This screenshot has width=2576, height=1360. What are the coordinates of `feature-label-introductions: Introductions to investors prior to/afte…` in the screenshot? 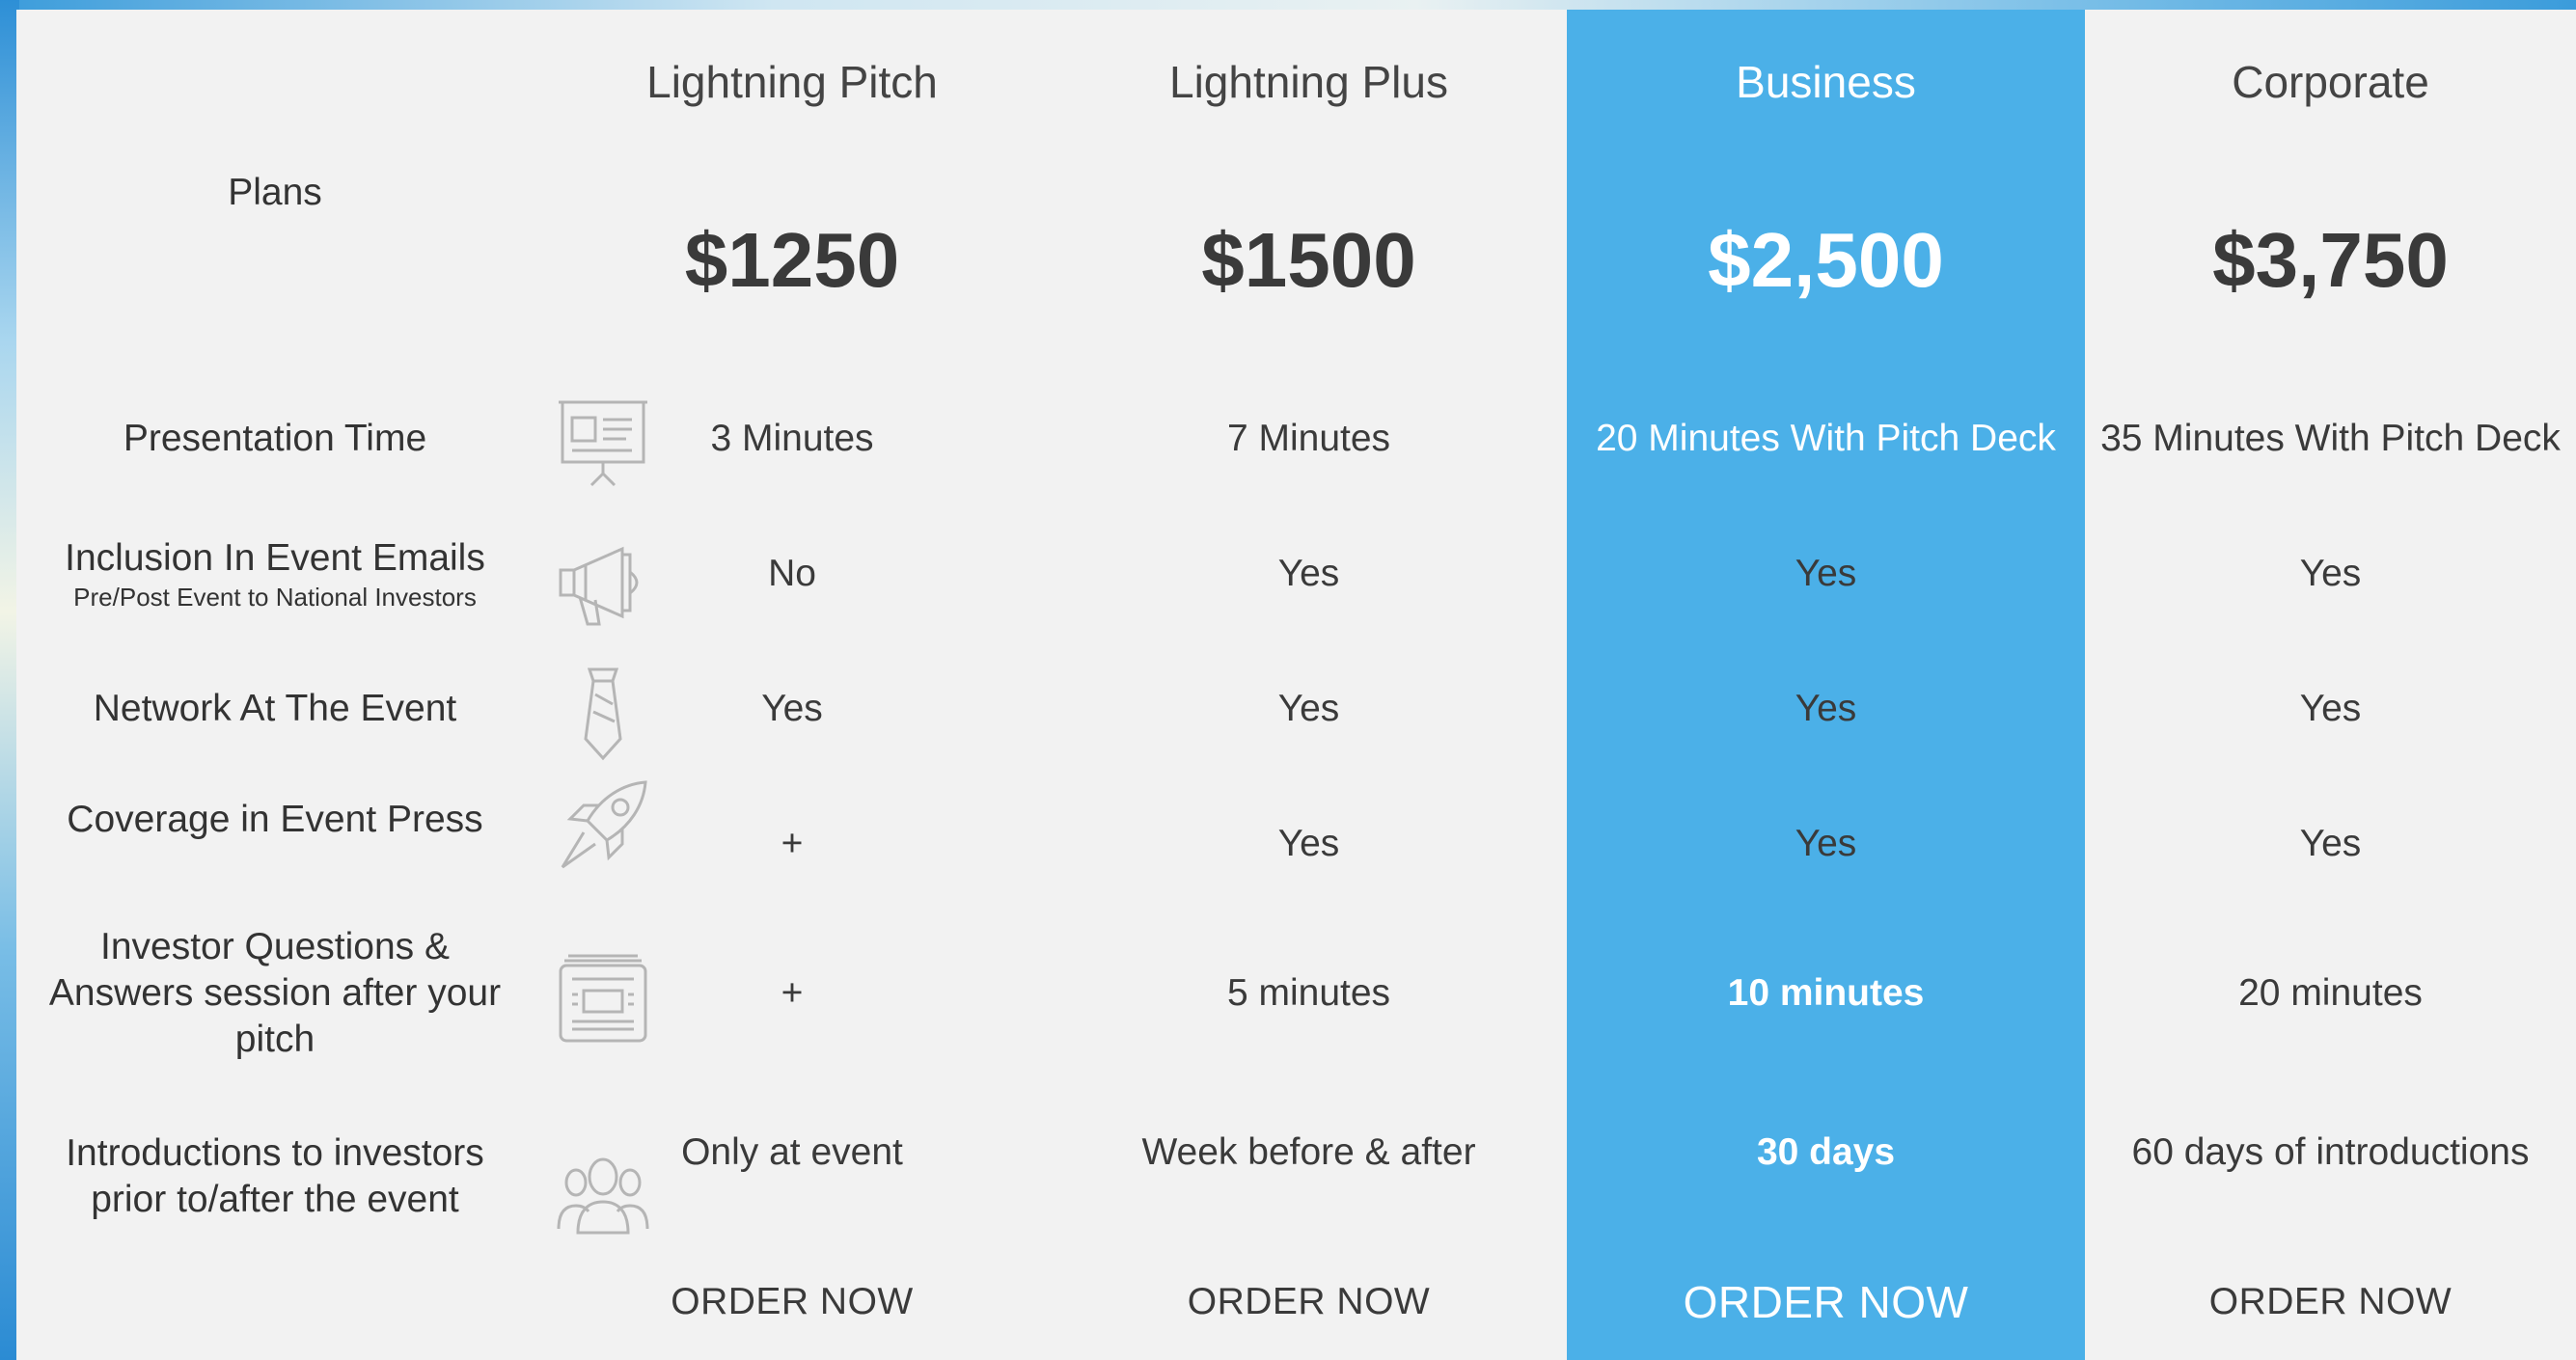 It's located at (275, 1177).